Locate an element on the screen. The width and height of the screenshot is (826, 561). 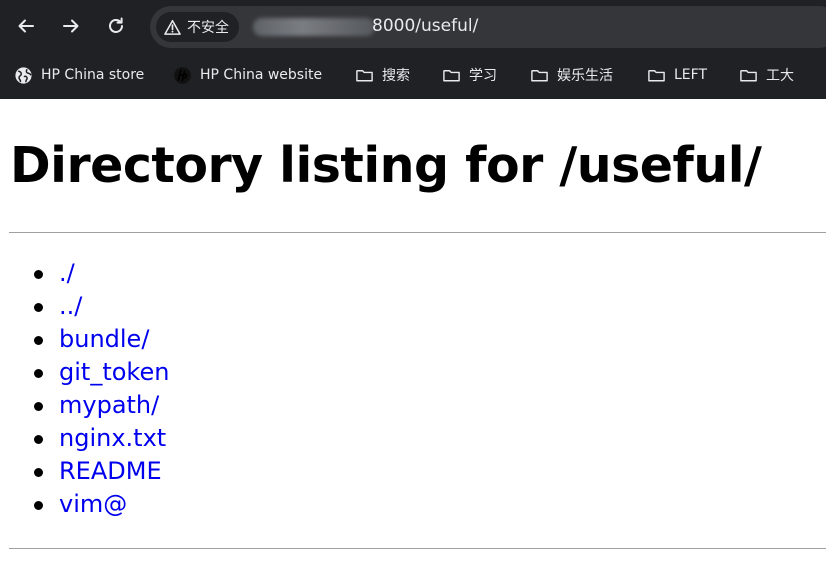
list-item: nginx.txt is located at coordinates (84, 438).